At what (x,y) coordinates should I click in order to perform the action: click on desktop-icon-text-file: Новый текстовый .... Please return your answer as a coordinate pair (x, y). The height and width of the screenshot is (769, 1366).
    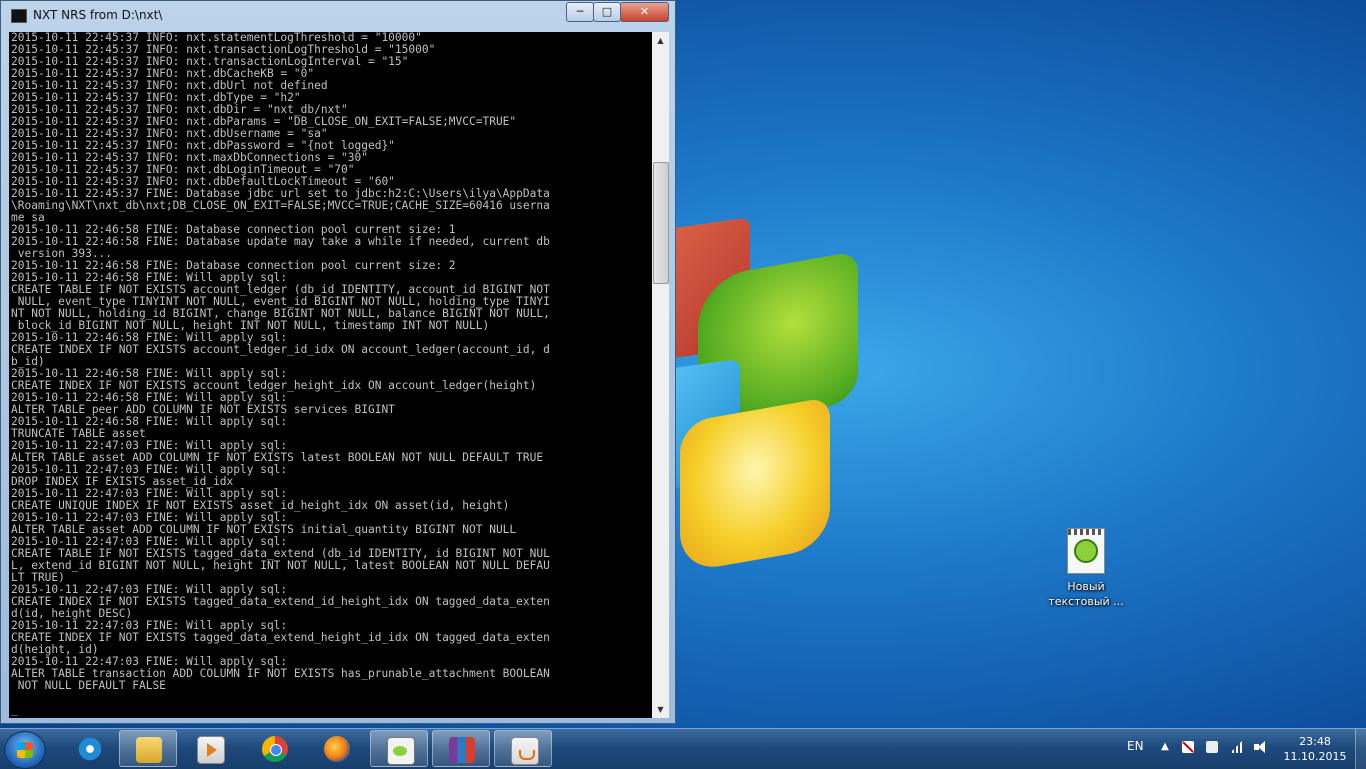
    Looking at the image, I should click on (1086, 568).